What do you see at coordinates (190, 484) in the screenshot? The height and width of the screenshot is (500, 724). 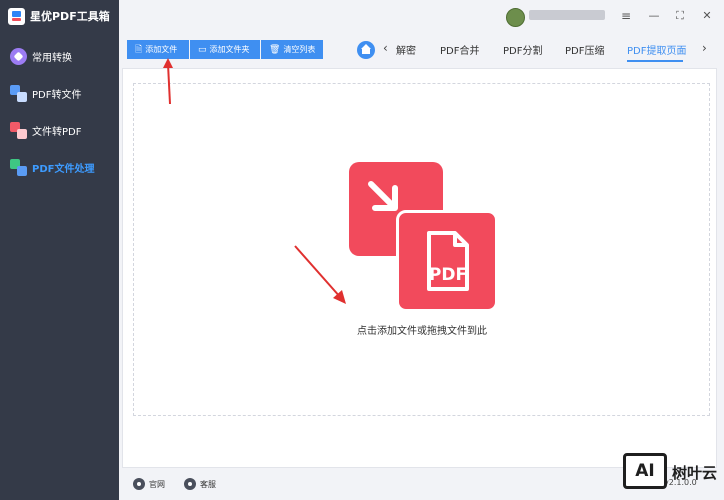 I see `chat-icon` at bounding box center [190, 484].